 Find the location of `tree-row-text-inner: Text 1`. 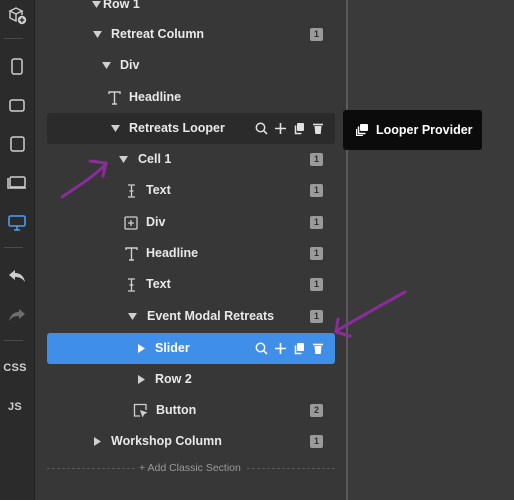

tree-row-text-inner: Text 1 is located at coordinates (191, 284).